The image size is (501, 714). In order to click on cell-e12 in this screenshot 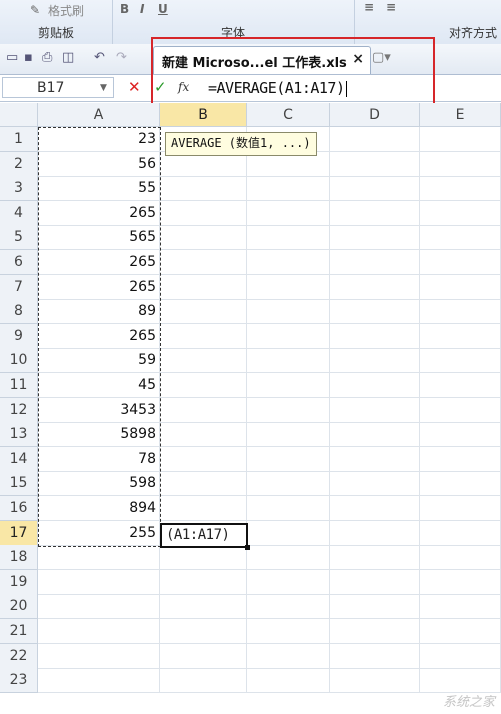, I will do `click(460, 410)`.